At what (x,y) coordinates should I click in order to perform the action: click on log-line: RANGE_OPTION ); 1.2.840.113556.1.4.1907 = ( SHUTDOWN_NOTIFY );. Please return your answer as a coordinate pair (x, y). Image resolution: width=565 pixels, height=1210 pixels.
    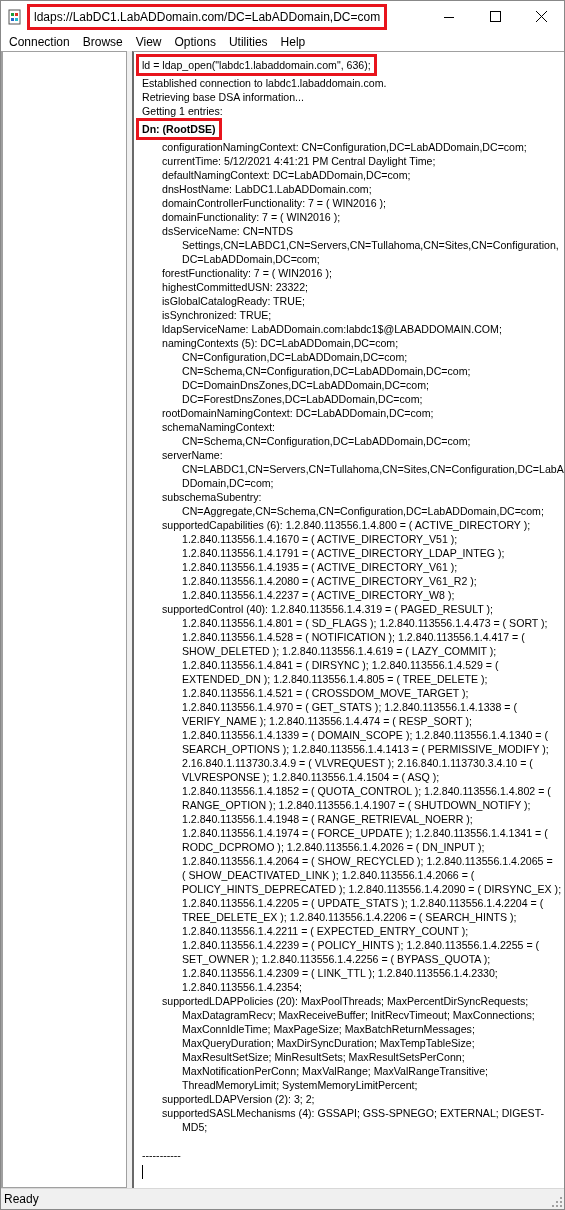
    Looking at the image, I should click on (356, 805).